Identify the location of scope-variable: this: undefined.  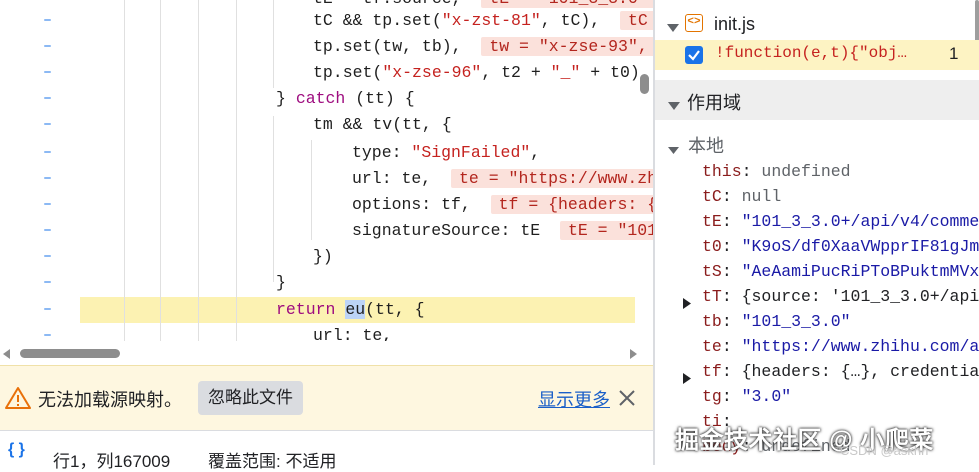
(817, 171).